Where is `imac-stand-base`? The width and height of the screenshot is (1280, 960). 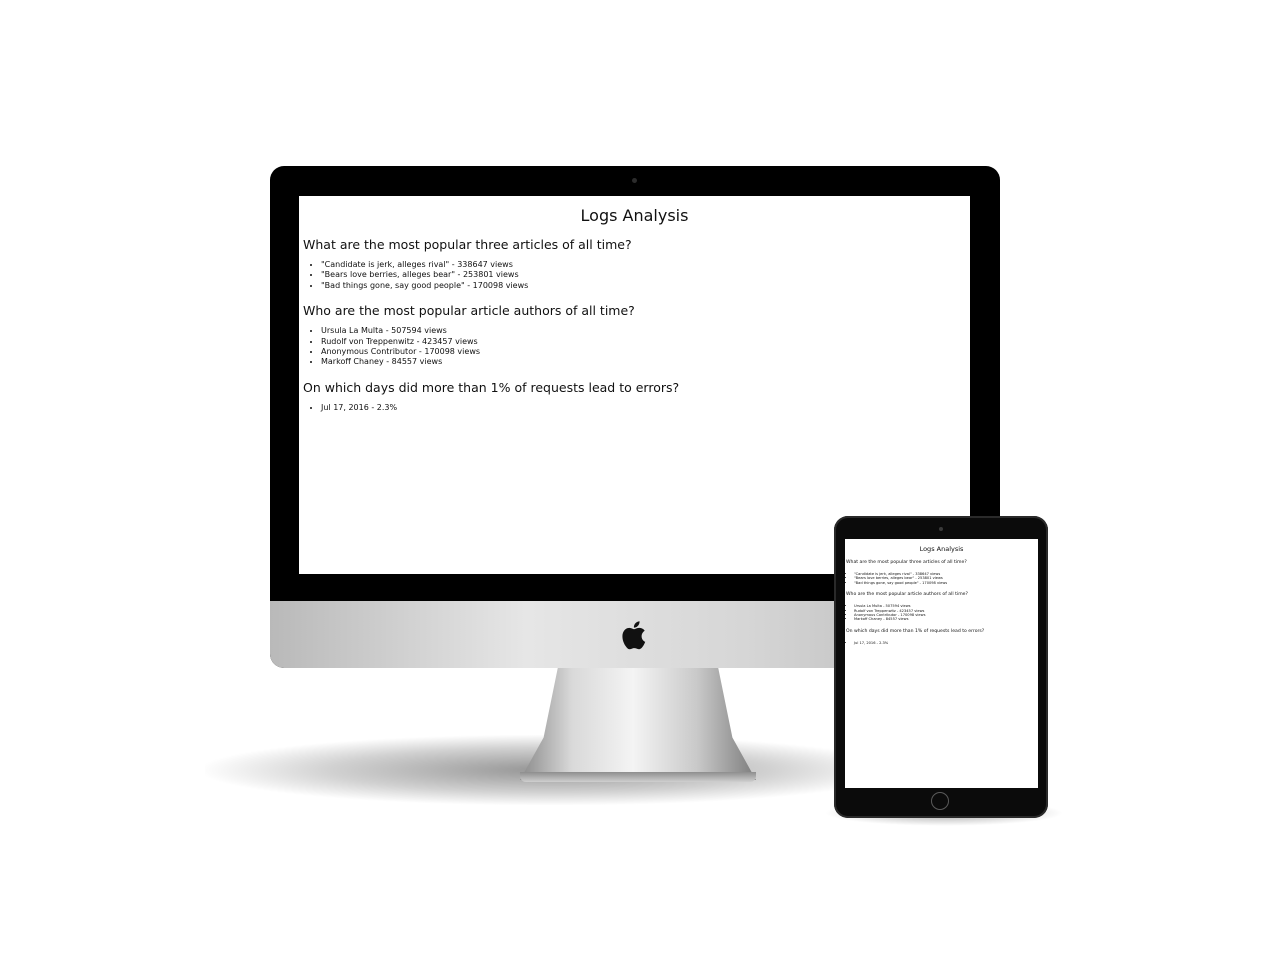
imac-stand-base is located at coordinates (638, 777).